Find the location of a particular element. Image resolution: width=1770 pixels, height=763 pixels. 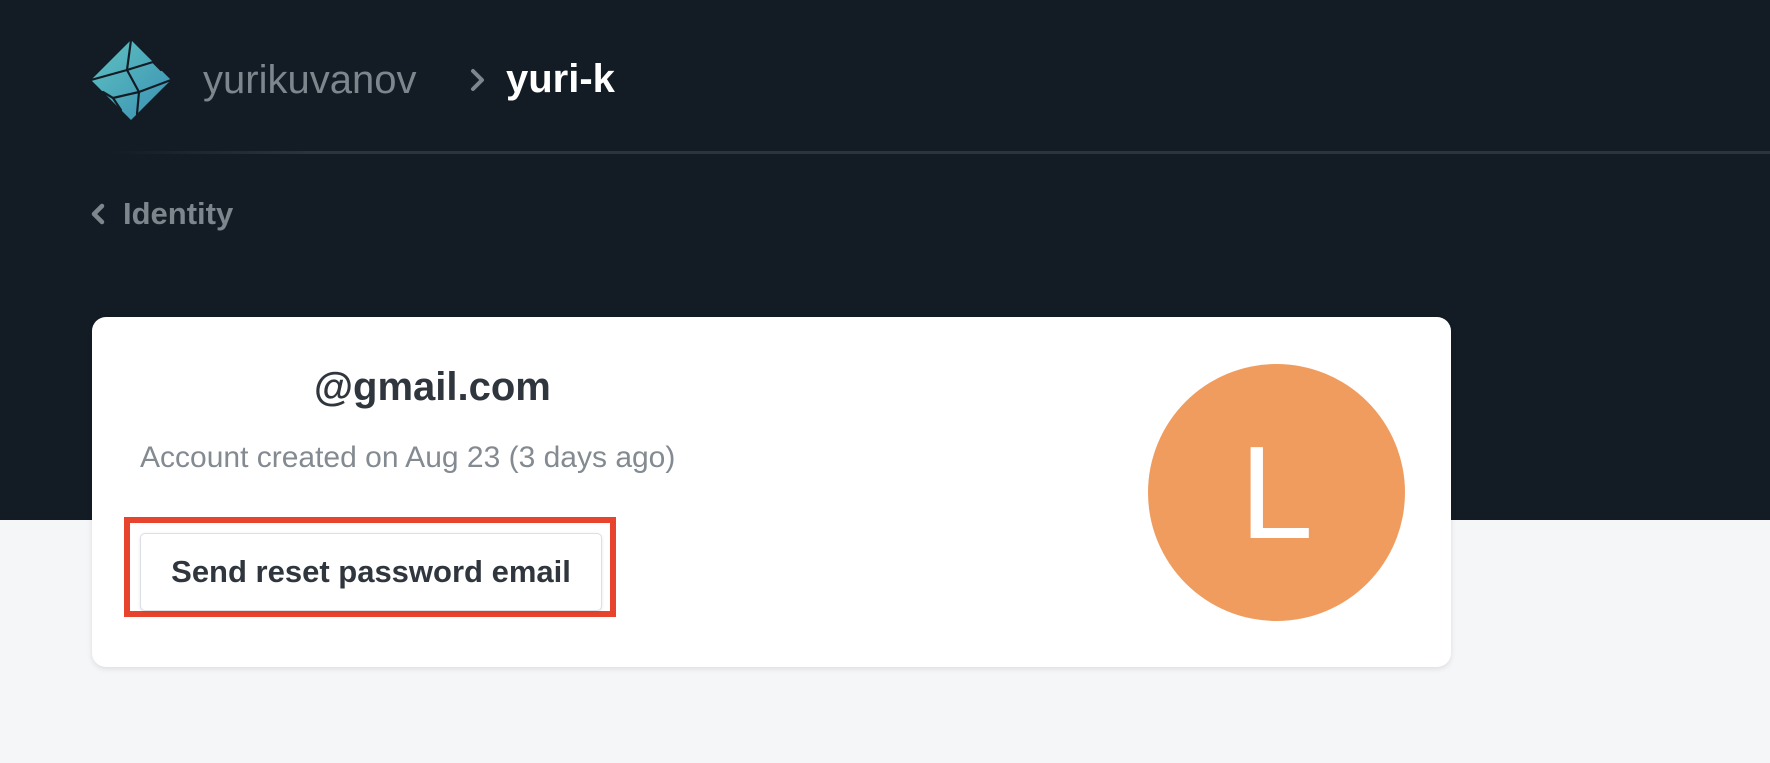

chevron-right-icon is located at coordinates (478, 80).